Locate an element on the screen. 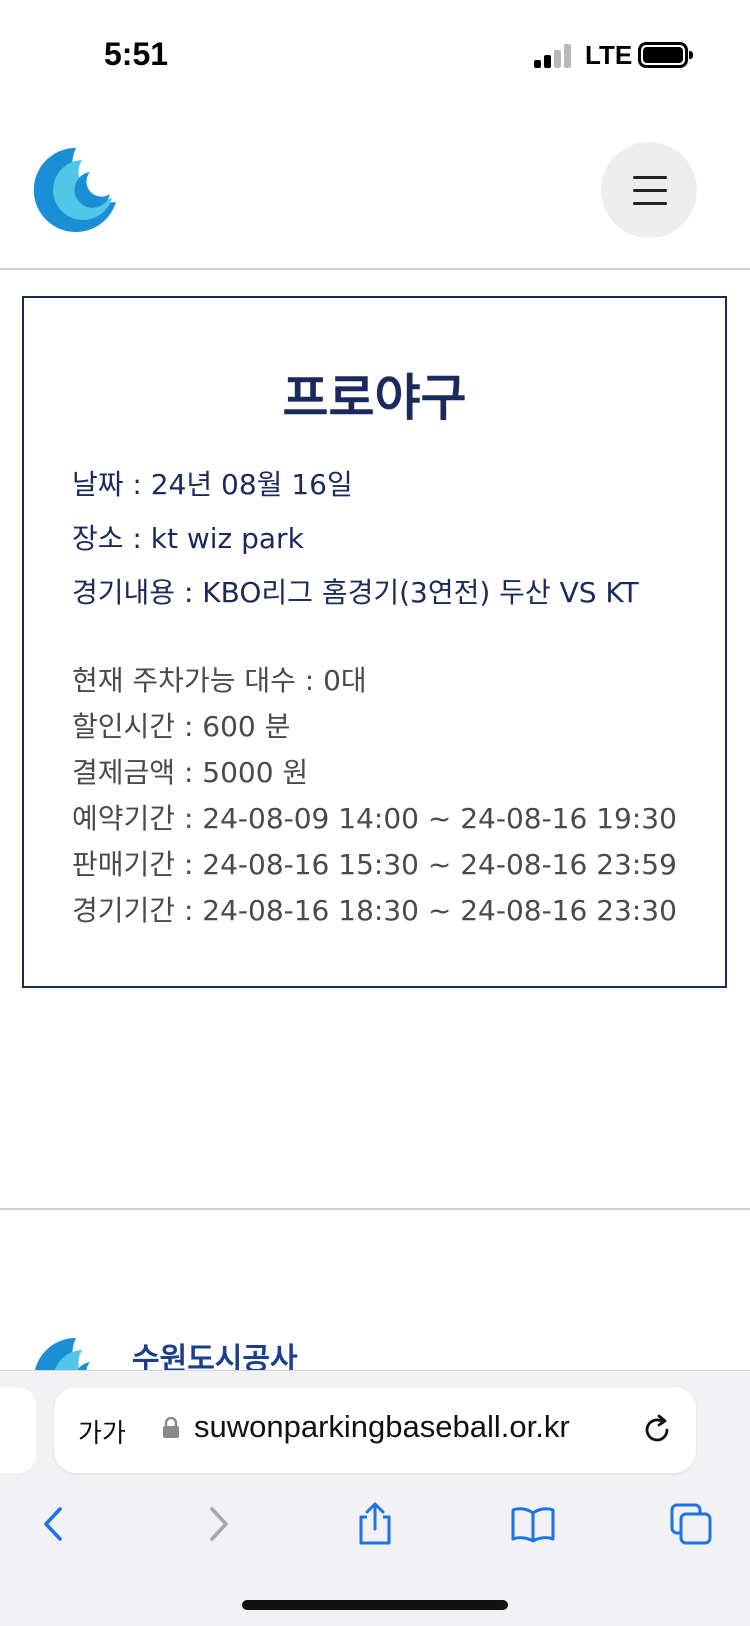  home-indicator is located at coordinates (375, 1605).